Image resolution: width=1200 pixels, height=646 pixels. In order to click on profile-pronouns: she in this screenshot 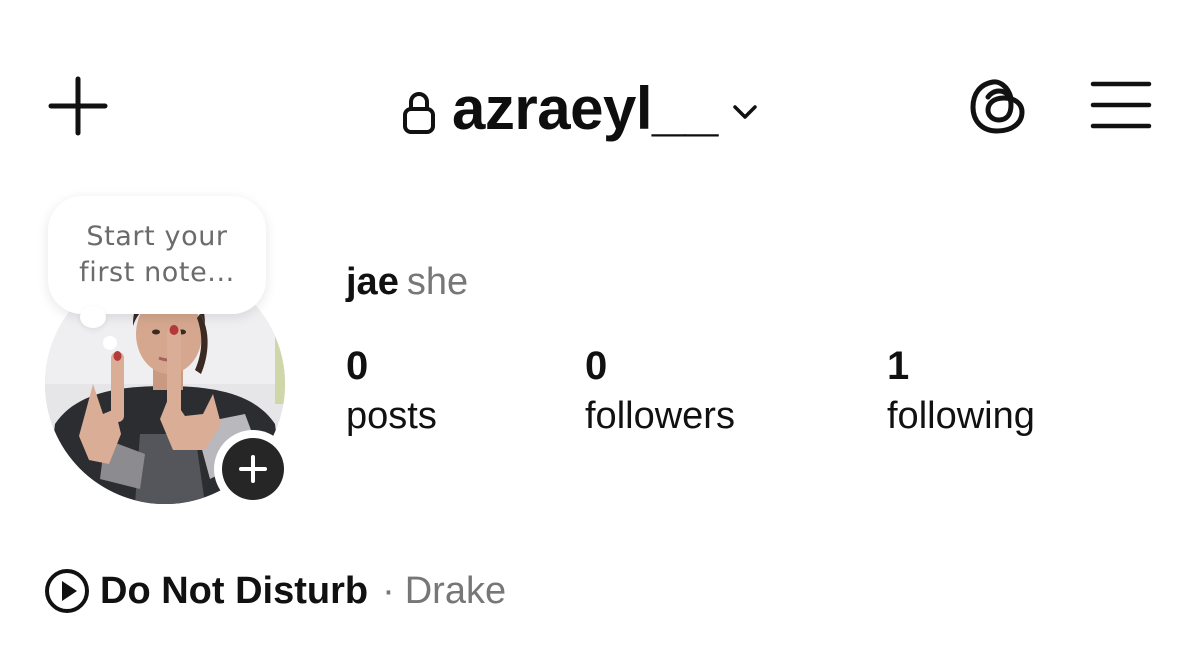, I will do `click(437, 282)`.